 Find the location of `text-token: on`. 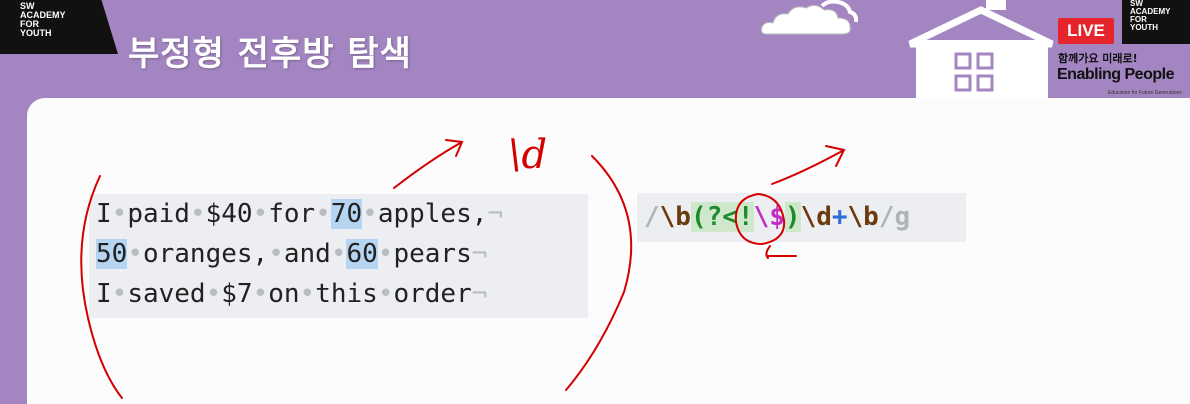

text-token: on is located at coordinates (284, 294).